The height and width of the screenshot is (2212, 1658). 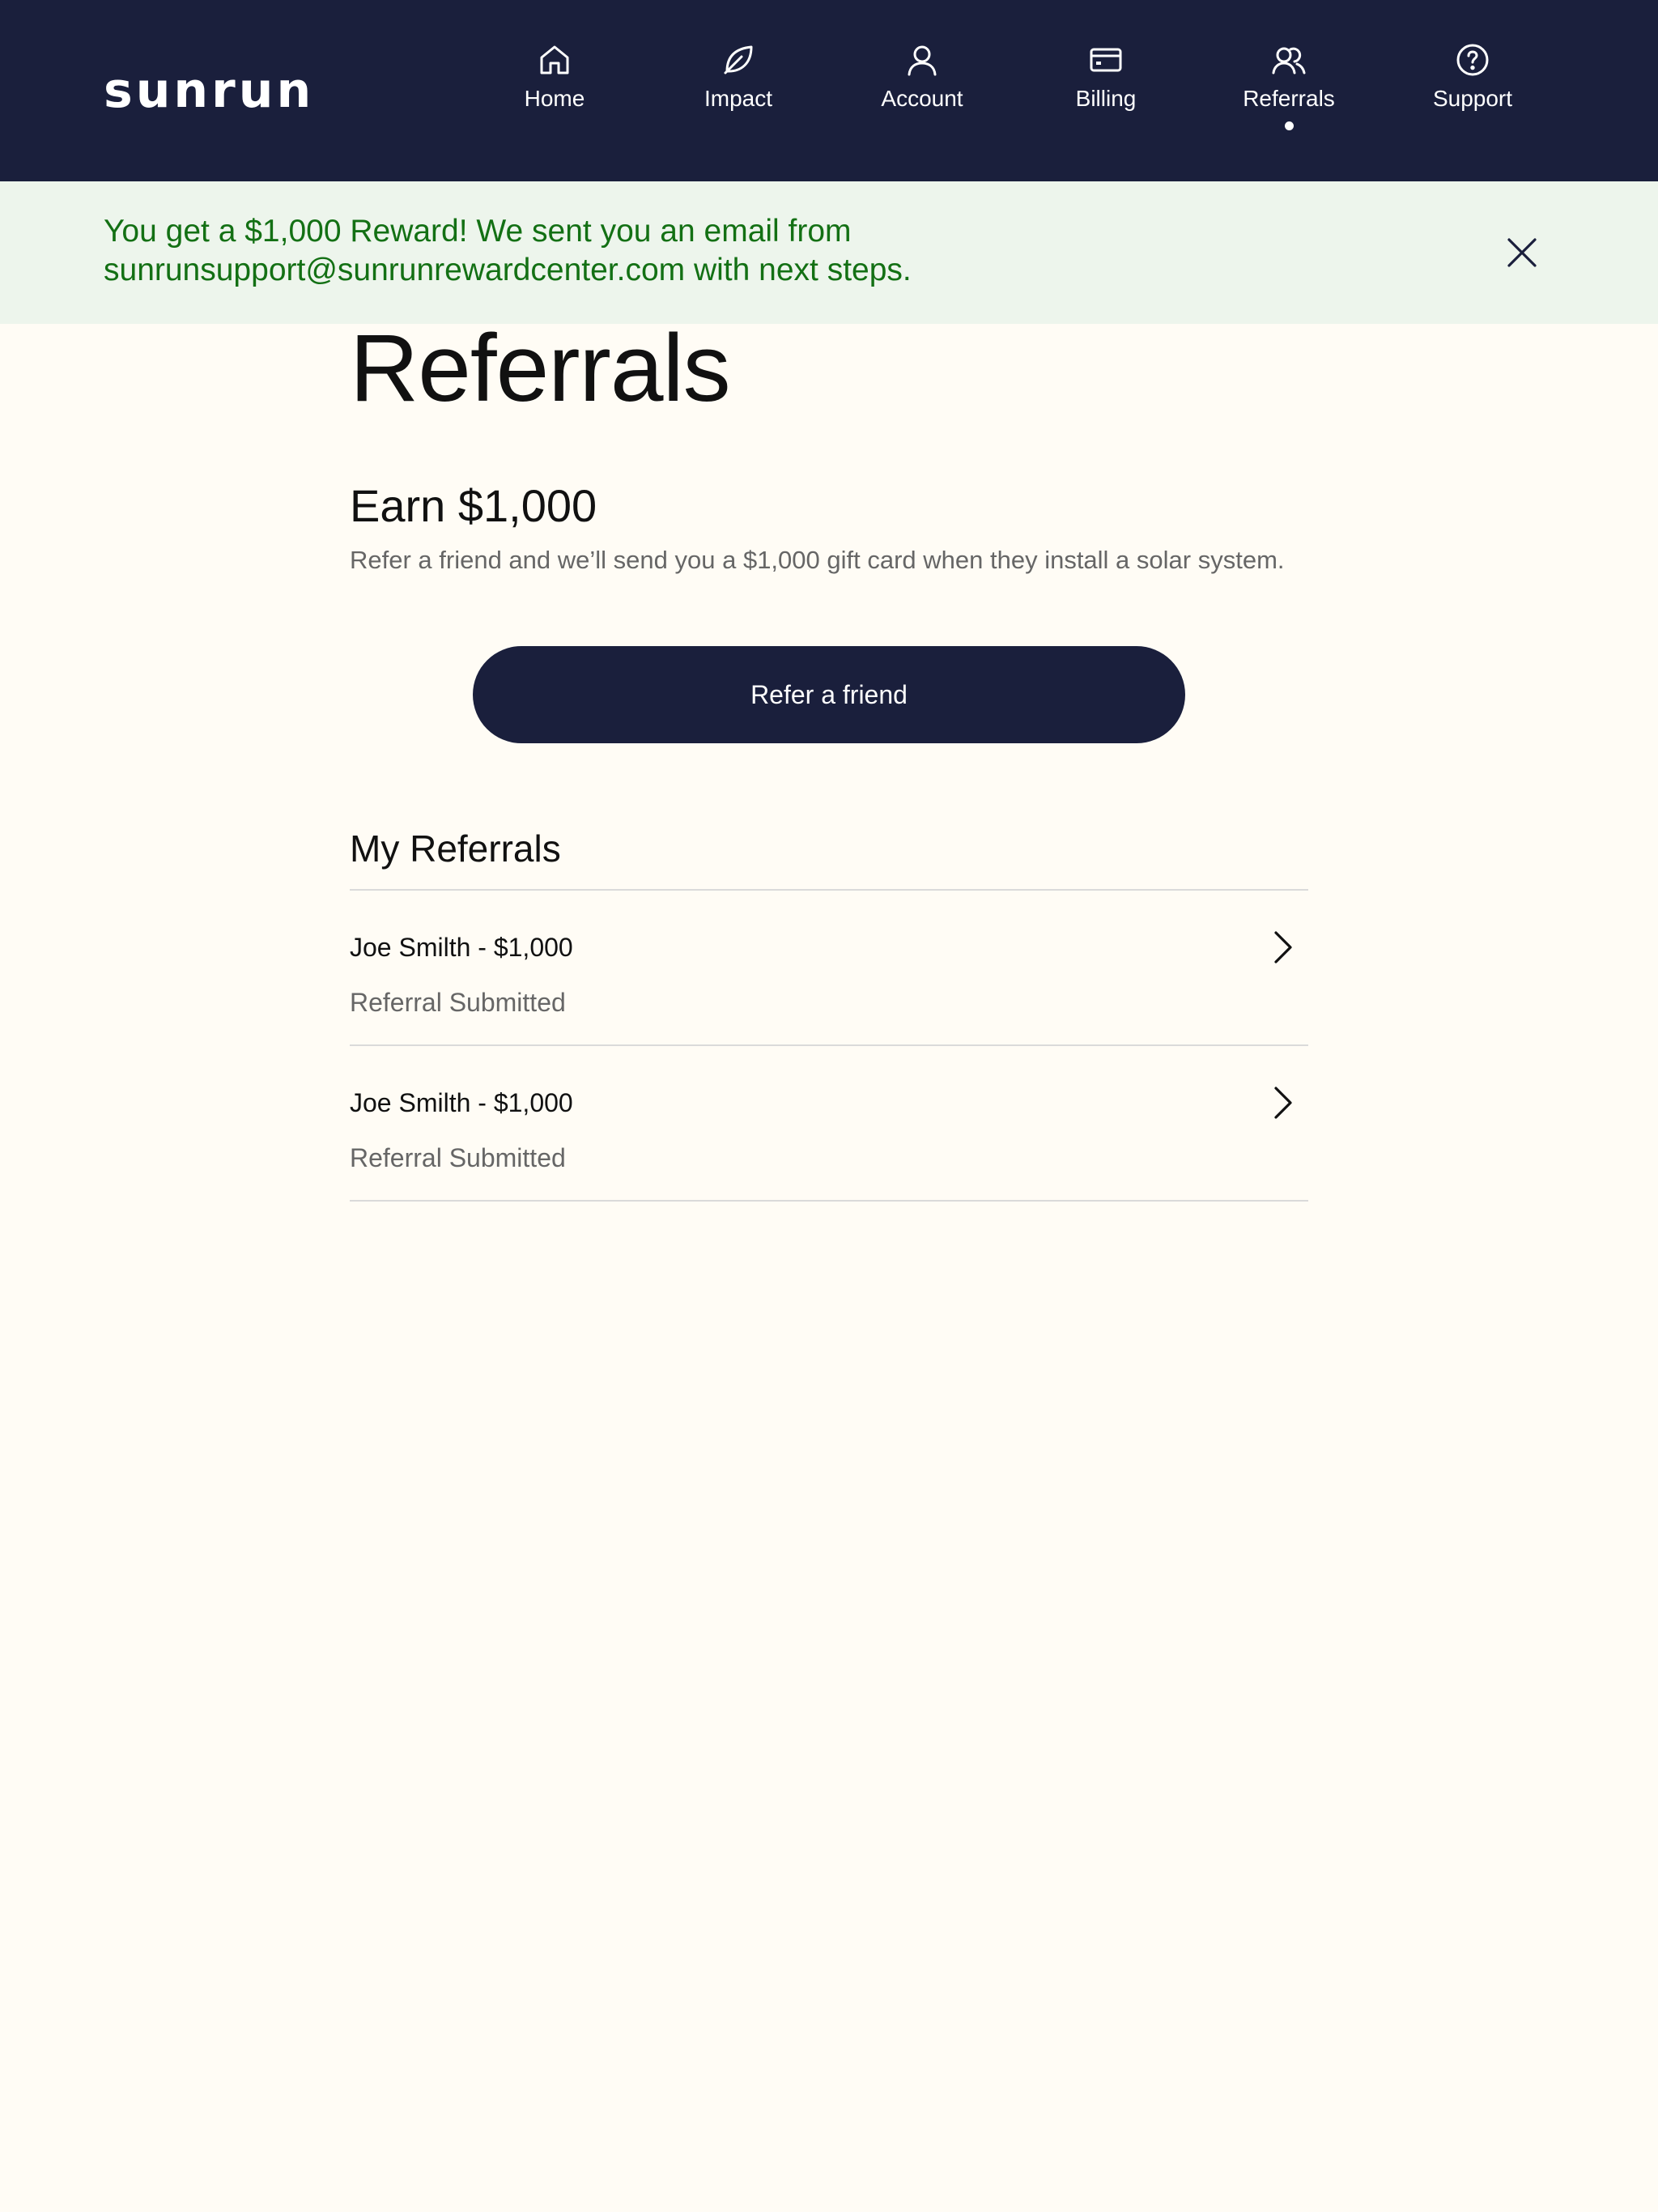 What do you see at coordinates (473, 506) in the screenshot?
I see `earn-heading: Earn $1,000` at bounding box center [473, 506].